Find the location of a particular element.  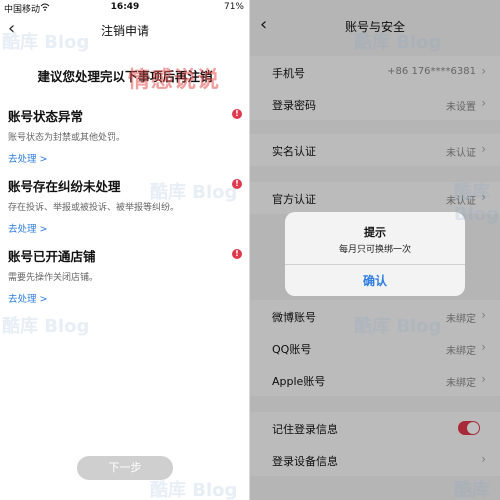

item-title: 账号状态异常 is located at coordinates (46, 116).